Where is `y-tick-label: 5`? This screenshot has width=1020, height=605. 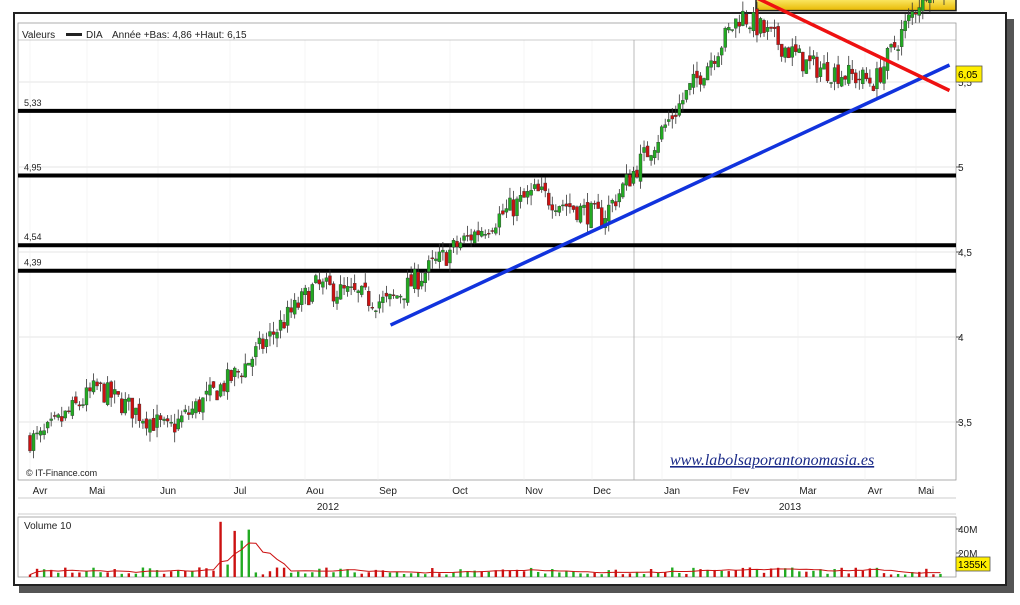
y-tick-label: 5 is located at coordinates (961, 168).